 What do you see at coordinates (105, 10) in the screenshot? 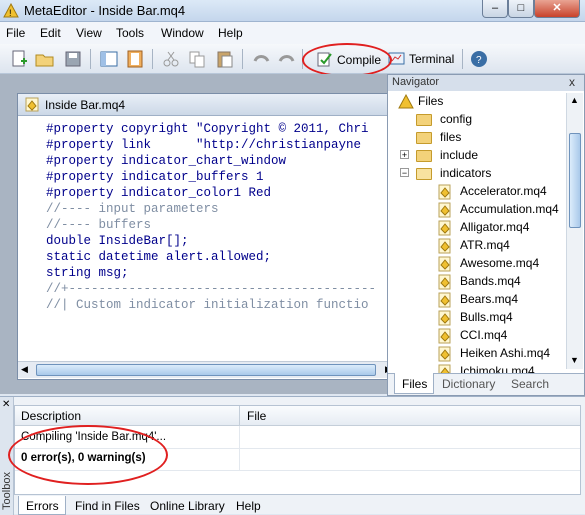
I see `window-title: MetaEditor - Inside Bar.mq4` at bounding box center [105, 10].